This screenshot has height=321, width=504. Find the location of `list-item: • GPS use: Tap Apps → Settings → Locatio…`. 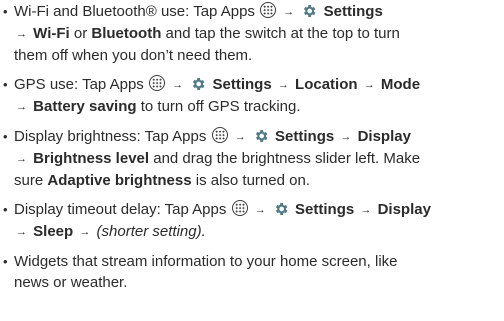

list-item: • GPS use: Tap Apps → Settings → Locatio… is located at coordinates (212, 95).